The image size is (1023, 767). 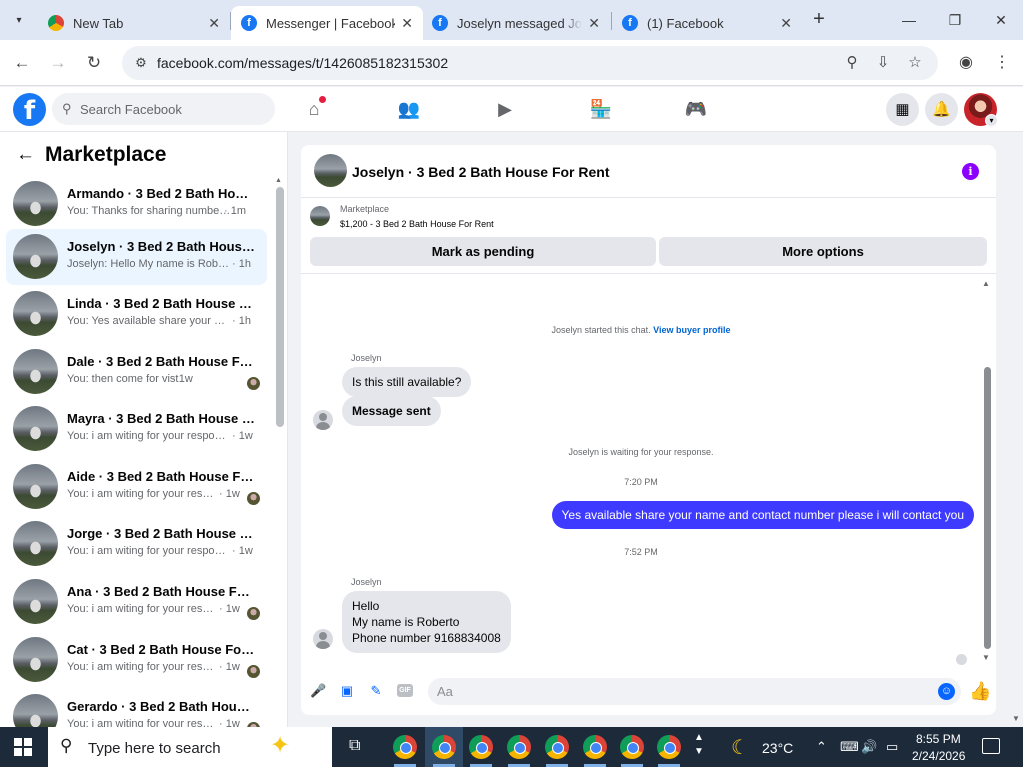 I want to click on task-view-icon: ⧉, so click(x=354, y=746).